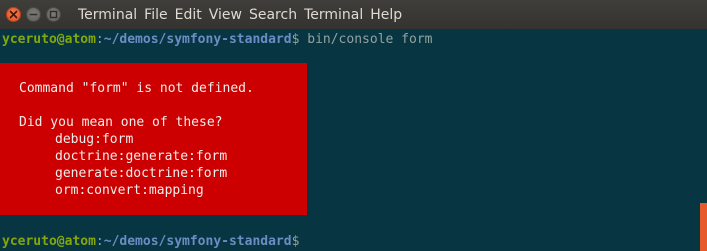  I want to click on menu-file: File, so click(155, 15).